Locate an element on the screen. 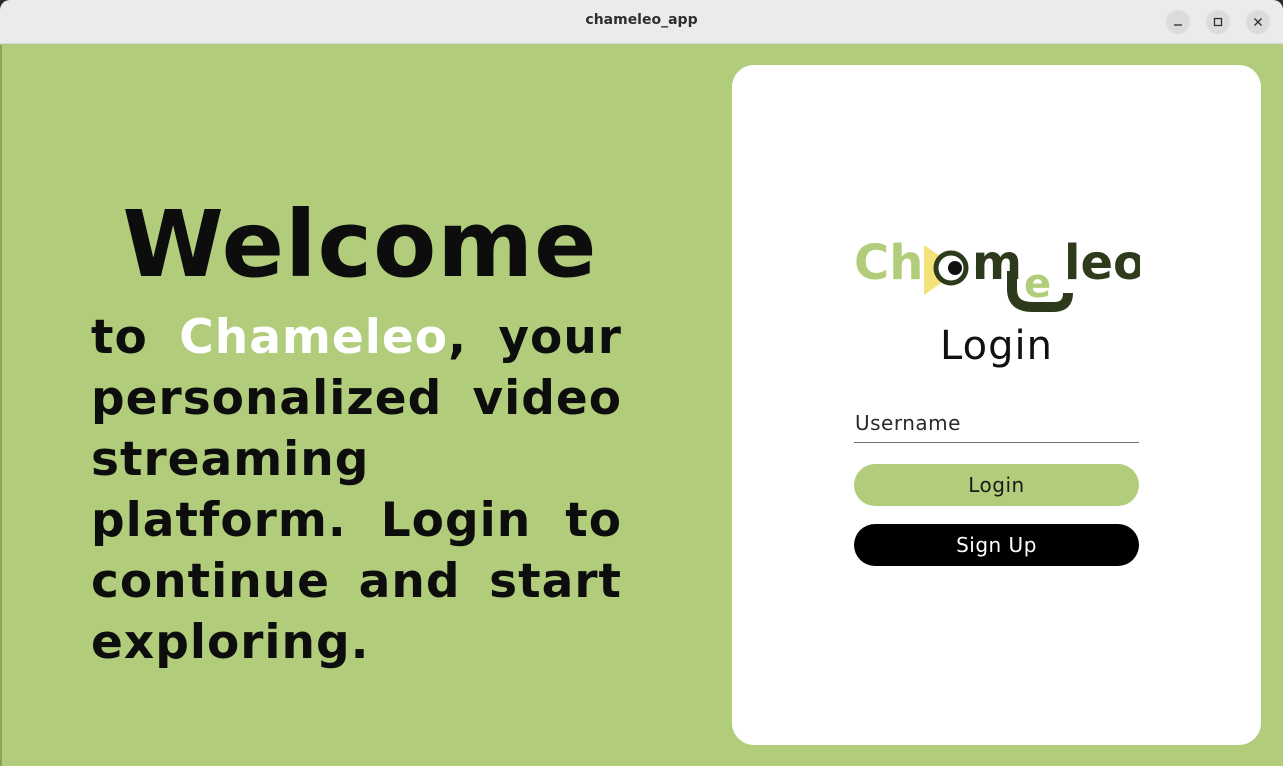 The image size is (1283, 766). title-bar: chameleo_app is located at coordinates (641, 22).